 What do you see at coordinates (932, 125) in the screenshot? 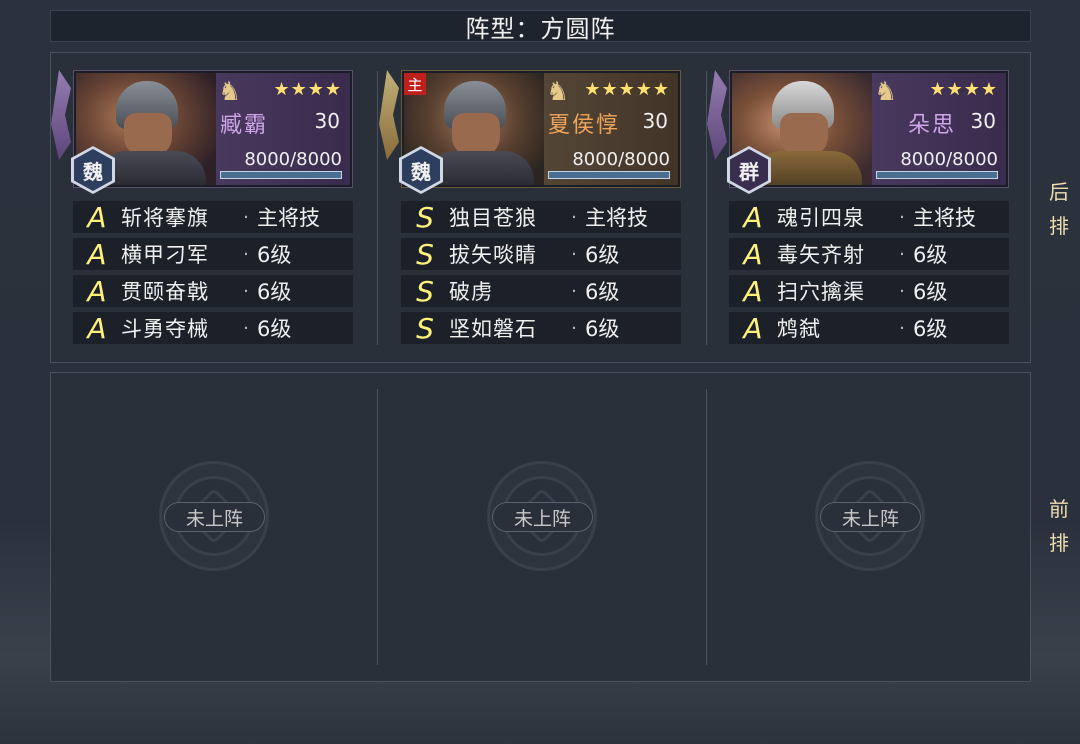
I see `hero-name: 朵思` at bounding box center [932, 125].